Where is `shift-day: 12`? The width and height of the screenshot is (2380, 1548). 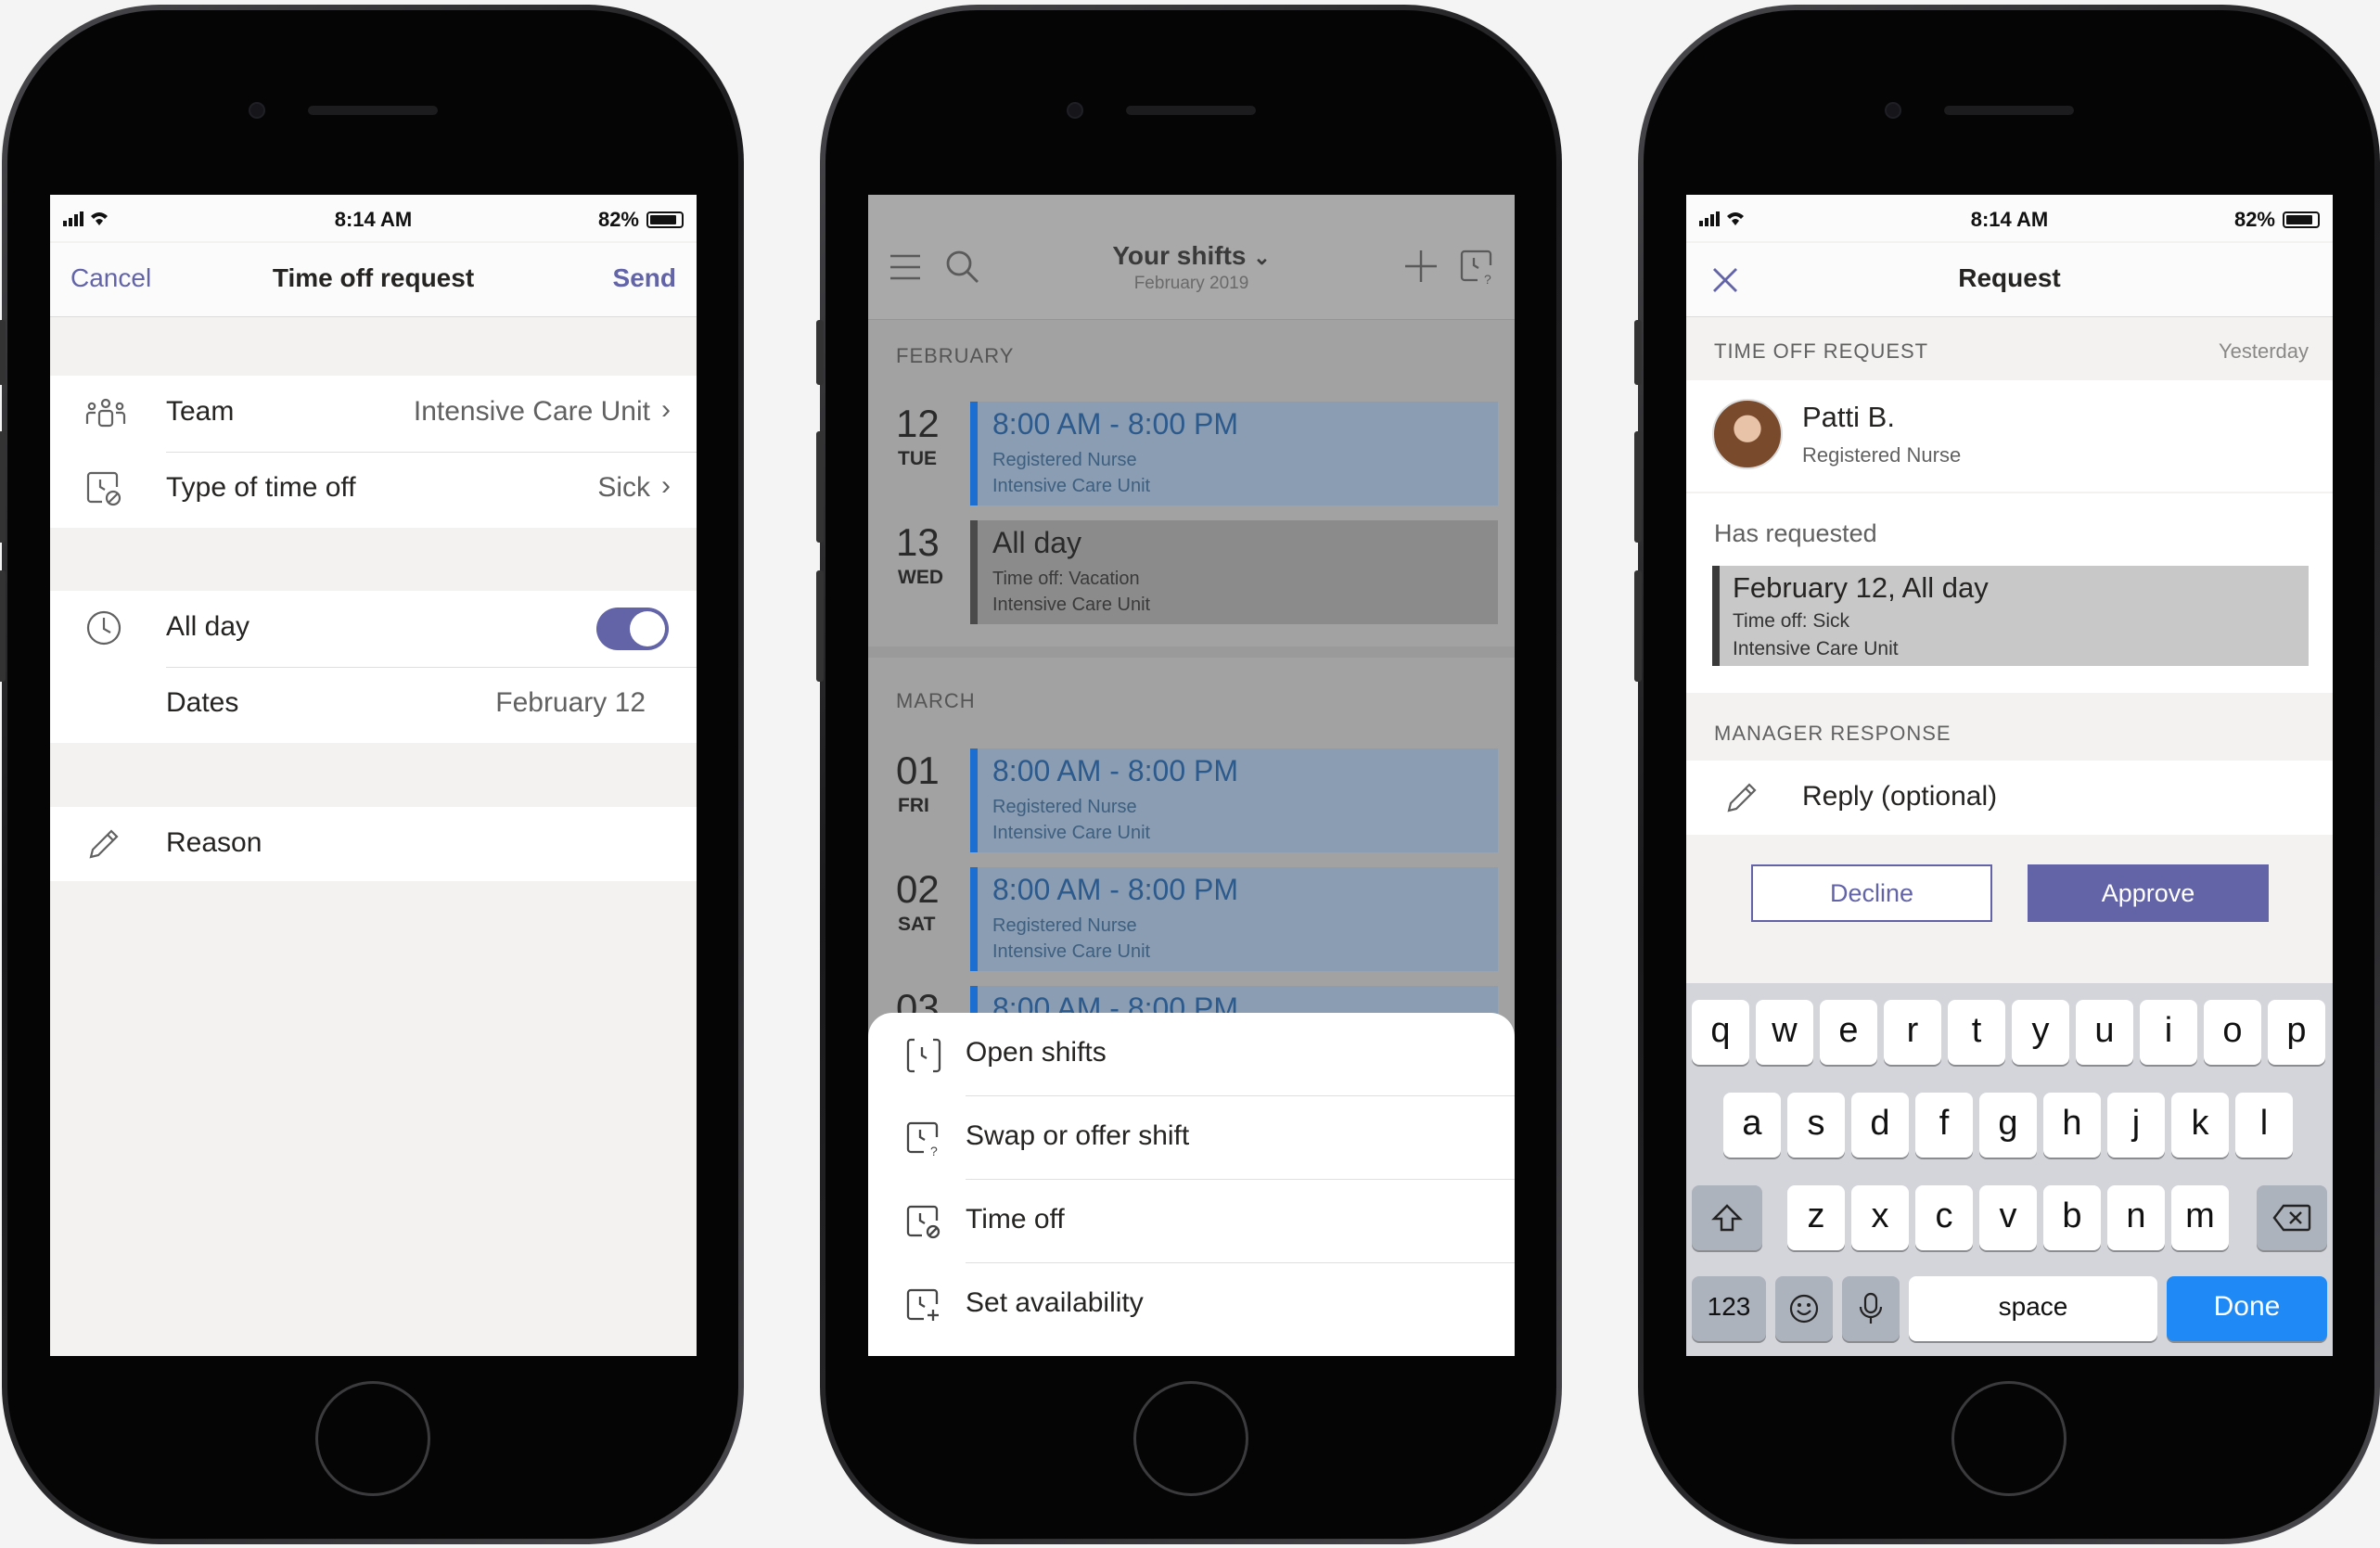 shift-day: 12 is located at coordinates (918, 423).